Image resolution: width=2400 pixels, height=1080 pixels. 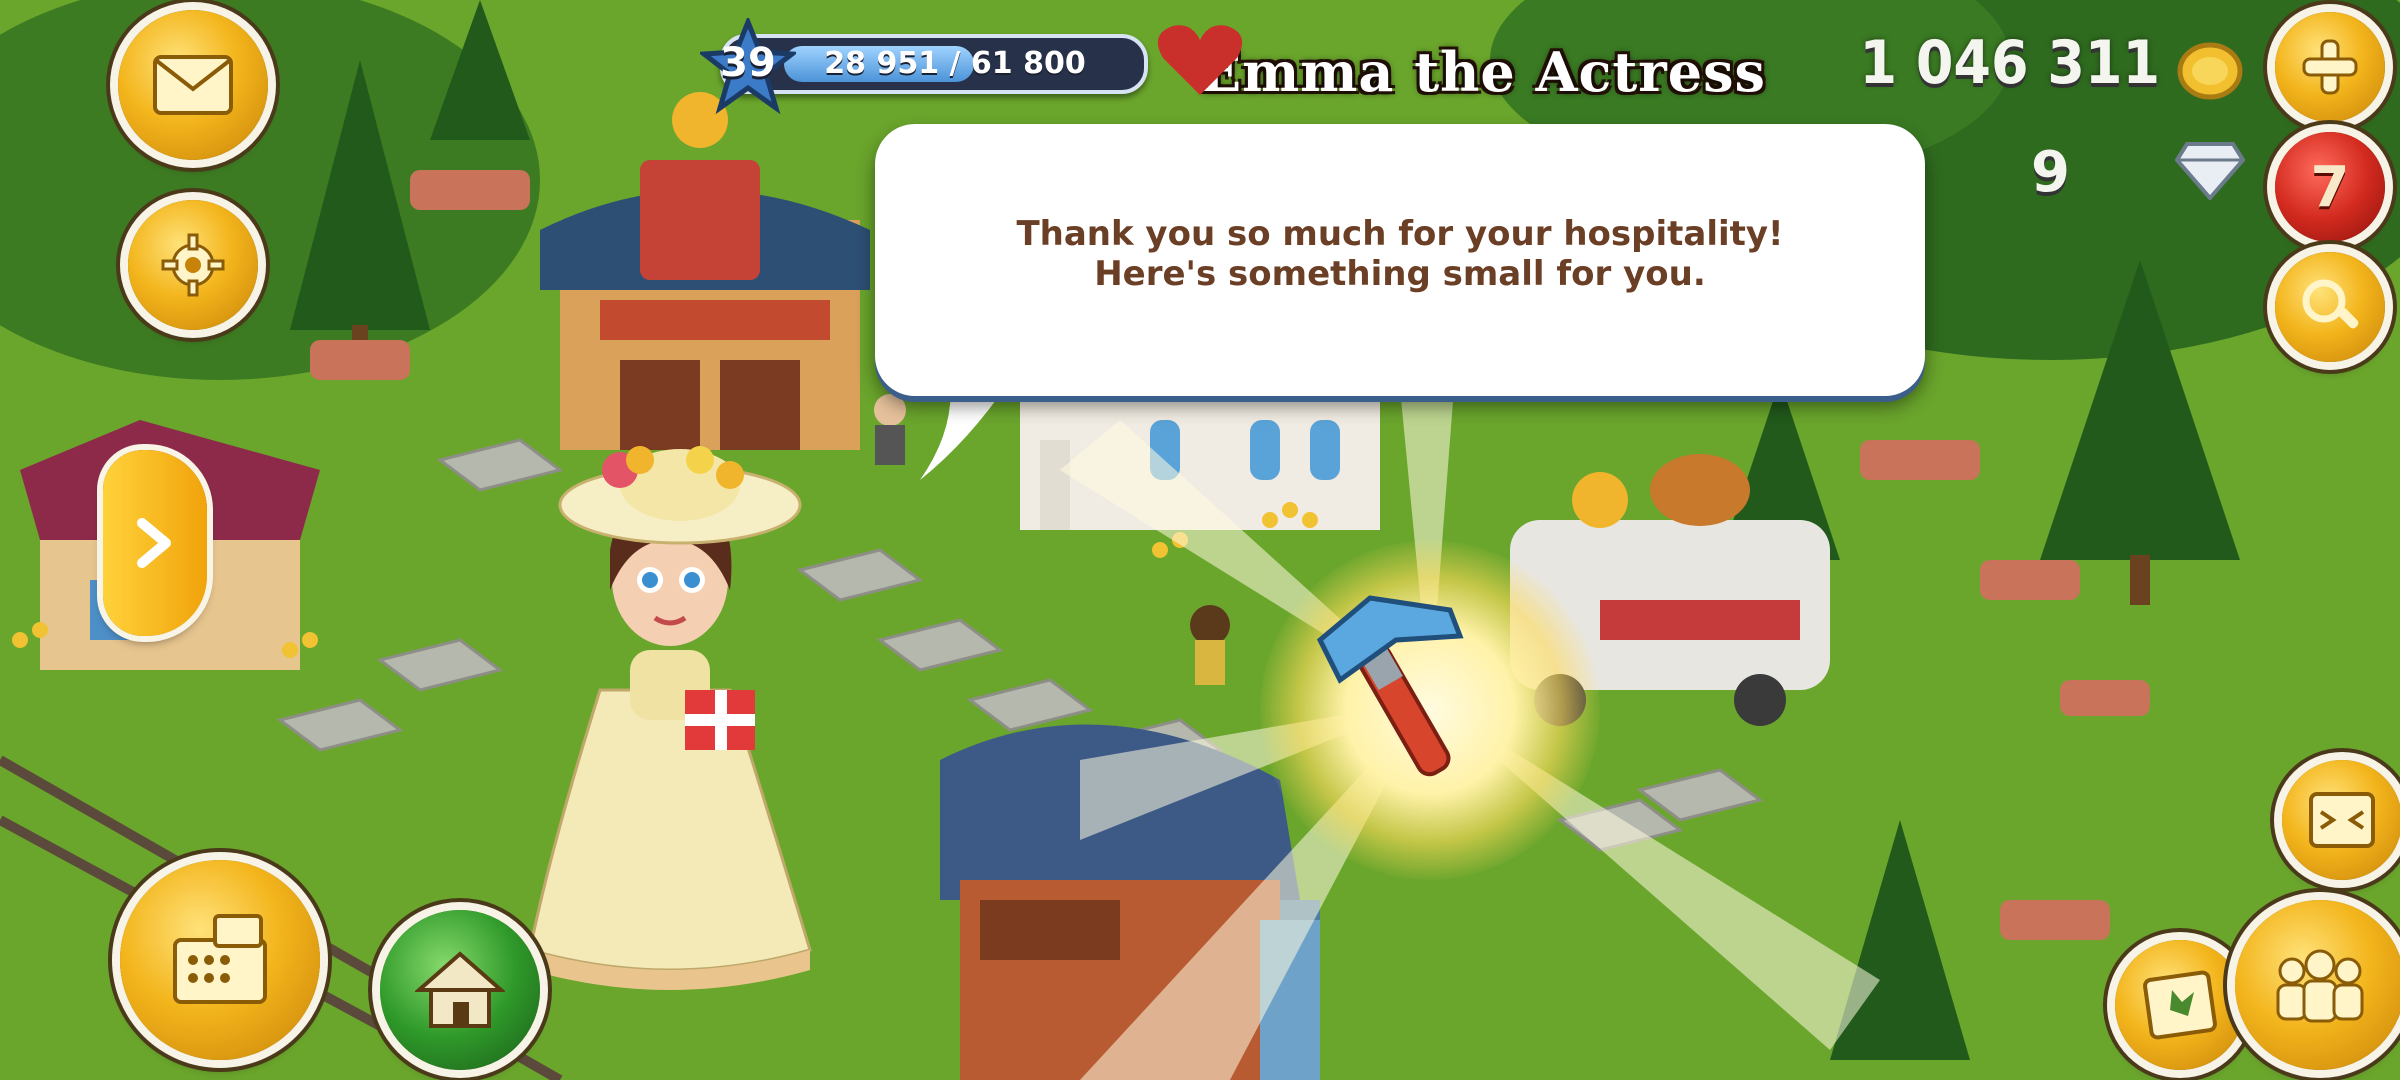 I want to click on hammer-icon, so click(x=1400, y=680).